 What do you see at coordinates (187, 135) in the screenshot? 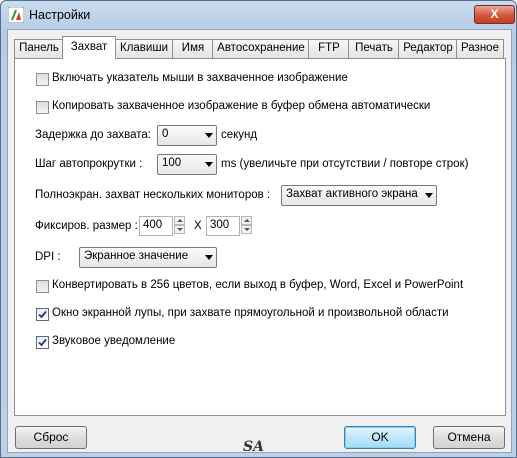
I see `delay-select: 0` at bounding box center [187, 135].